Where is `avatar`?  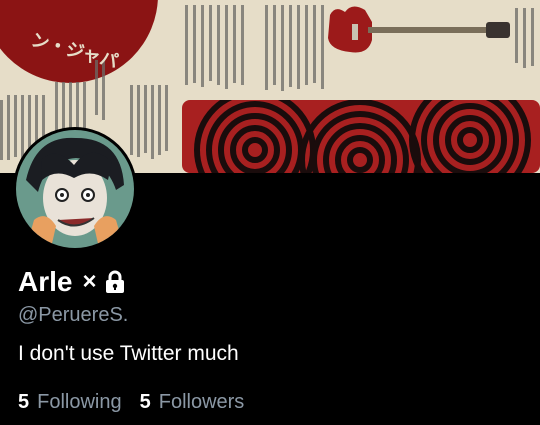 avatar is located at coordinates (75, 189).